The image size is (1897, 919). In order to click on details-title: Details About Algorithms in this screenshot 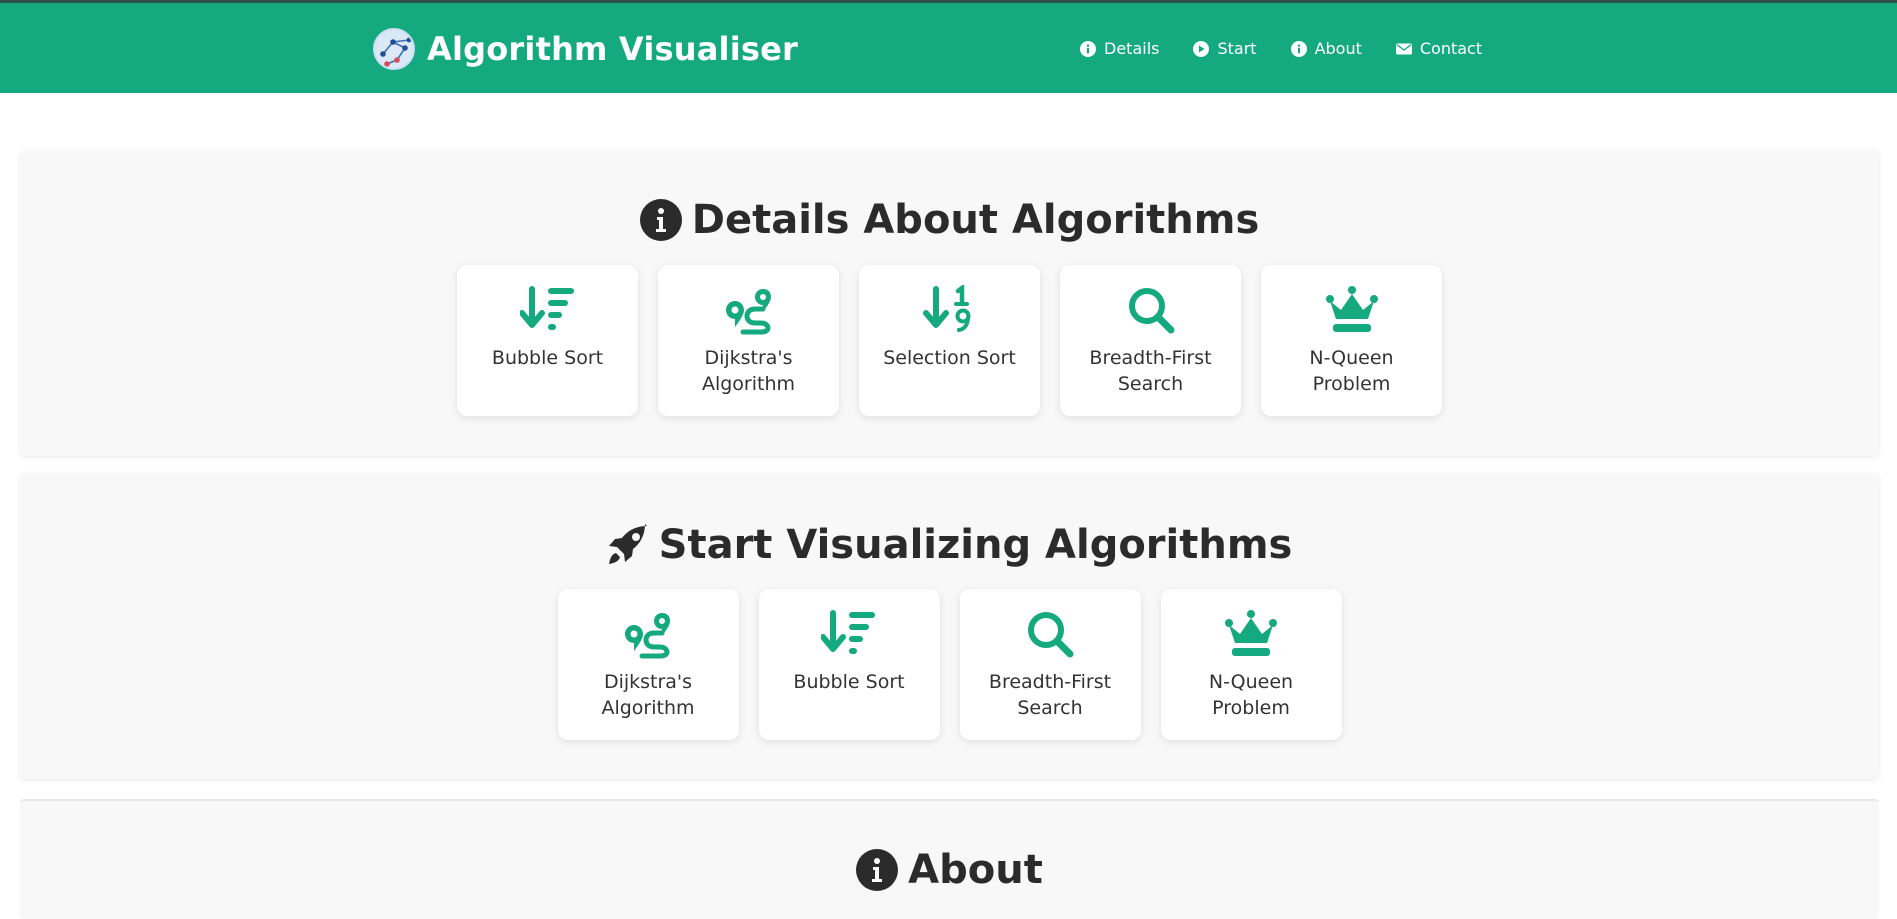, I will do `click(975, 220)`.